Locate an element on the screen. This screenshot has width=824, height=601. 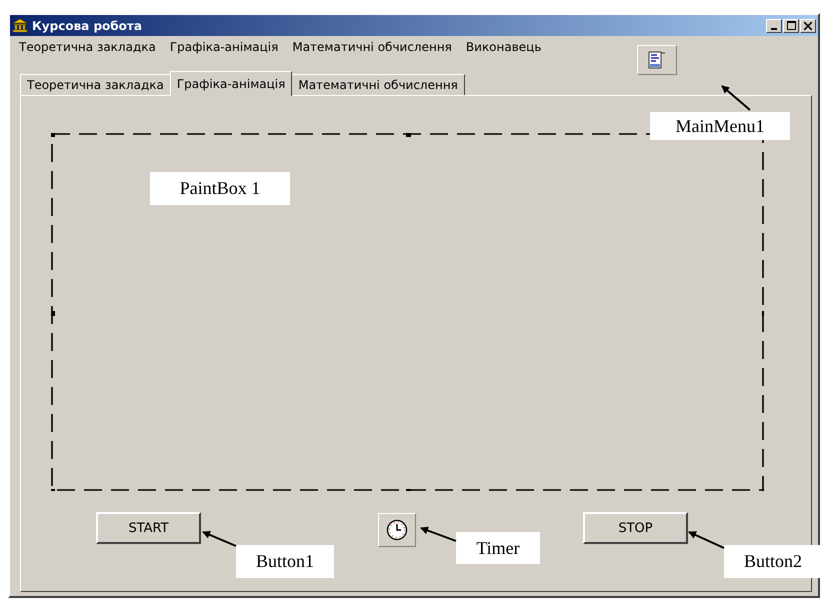
menu-item: Виконавець is located at coordinates (503, 47).